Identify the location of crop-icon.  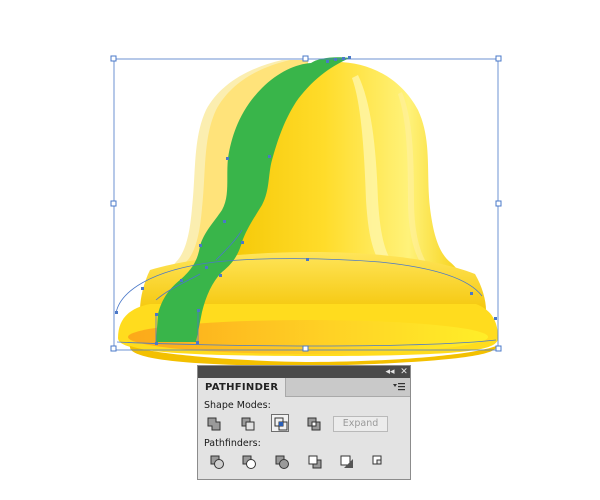
(315, 462).